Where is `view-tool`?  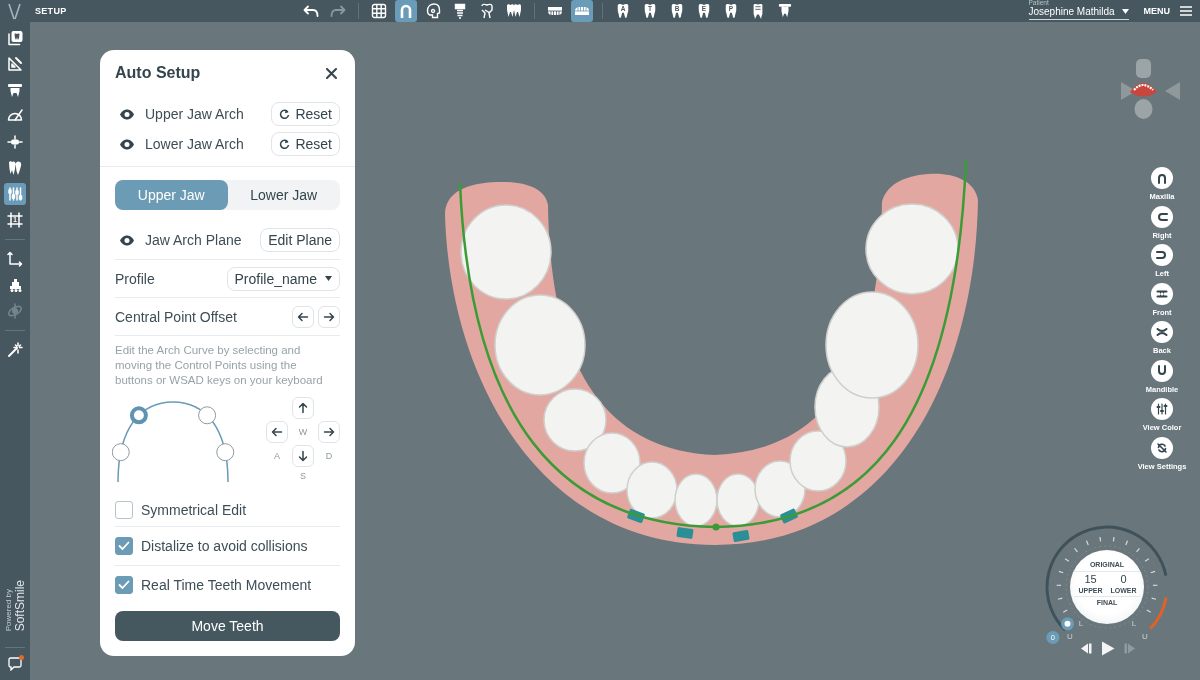
view-tool is located at coordinates (406, 11).